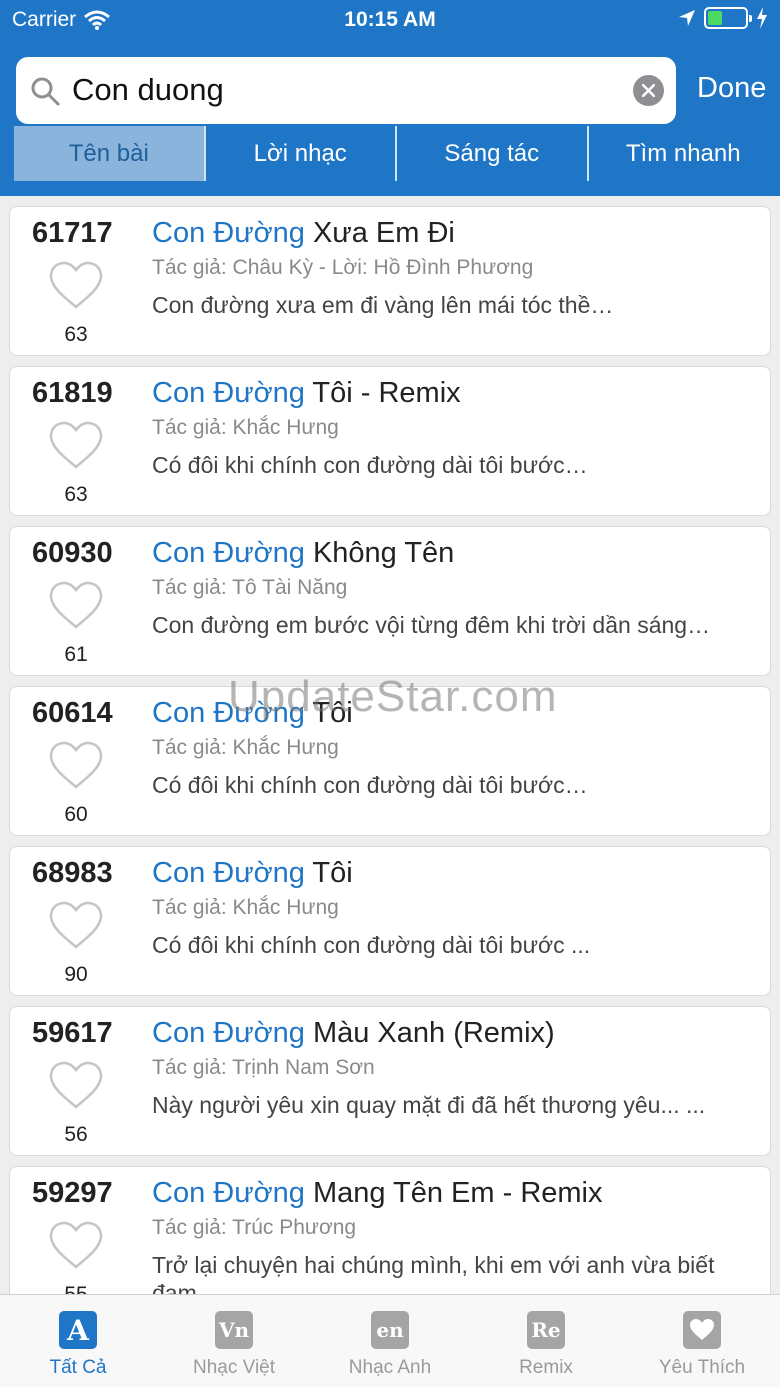 This screenshot has height=1387, width=780. I want to click on status-bar: Carrier 10:15 AM, so click(390, 20).